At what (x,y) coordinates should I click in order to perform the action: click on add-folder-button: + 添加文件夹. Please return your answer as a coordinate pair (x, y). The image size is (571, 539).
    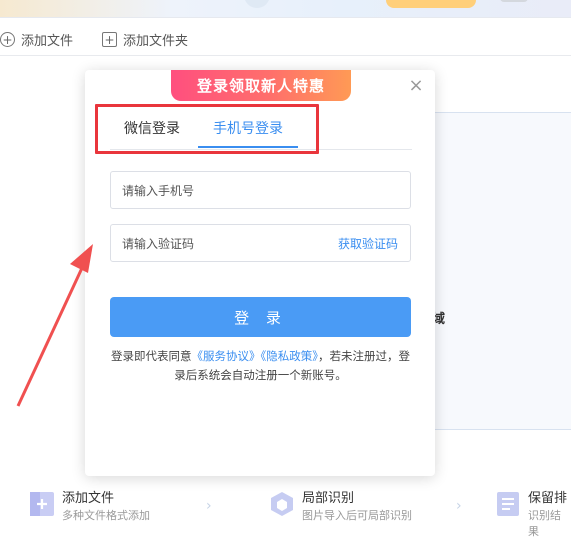
    Looking at the image, I should click on (145, 39).